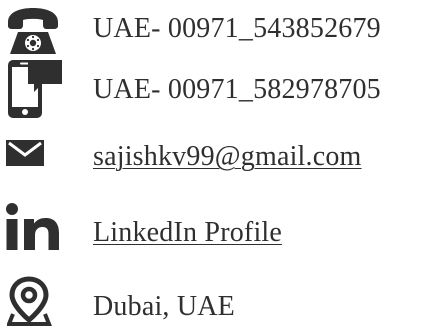  Describe the element at coordinates (187, 233) in the screenshot. I see `linkedin-profile-link: LinkedIn Profile` at that location.